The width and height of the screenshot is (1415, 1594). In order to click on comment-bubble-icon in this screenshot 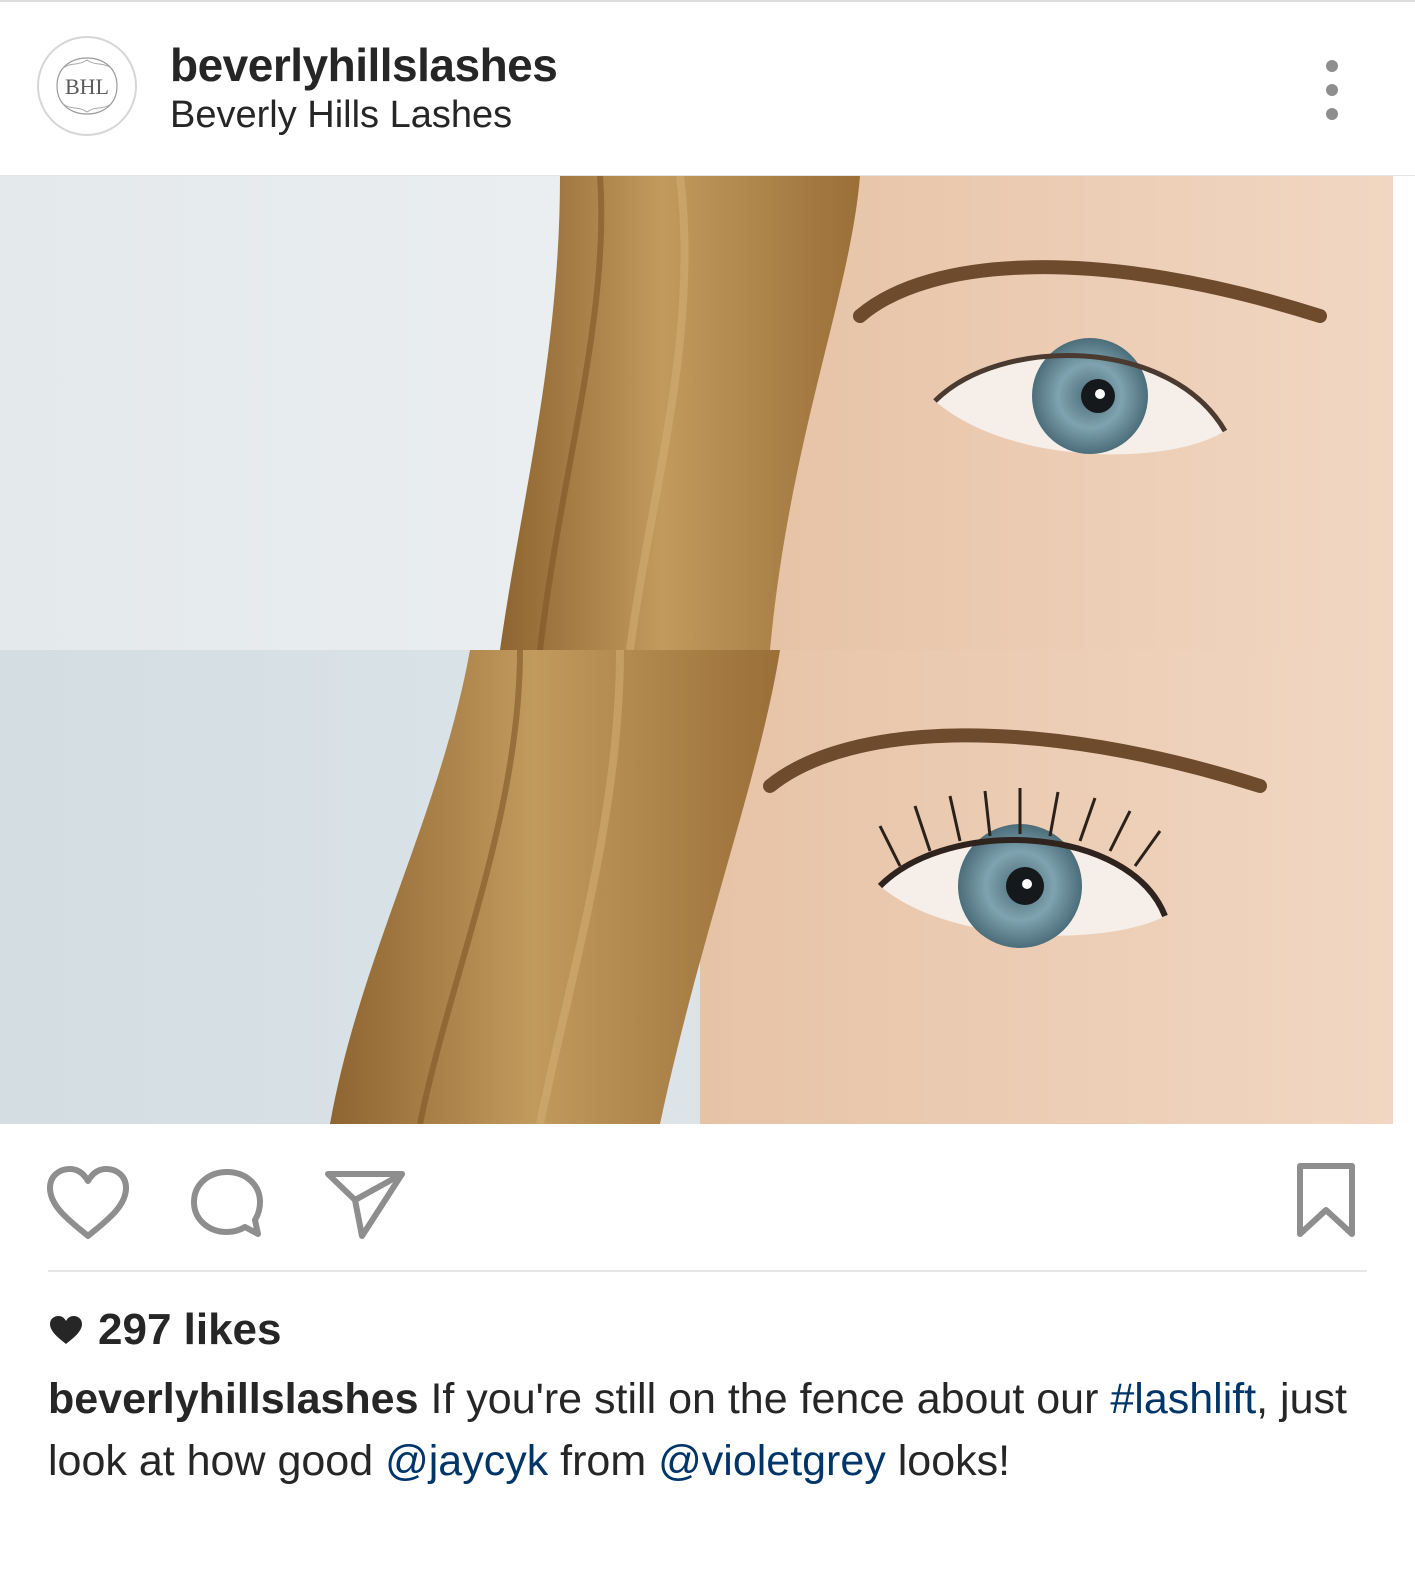, I will do `click(227, 1203)`.